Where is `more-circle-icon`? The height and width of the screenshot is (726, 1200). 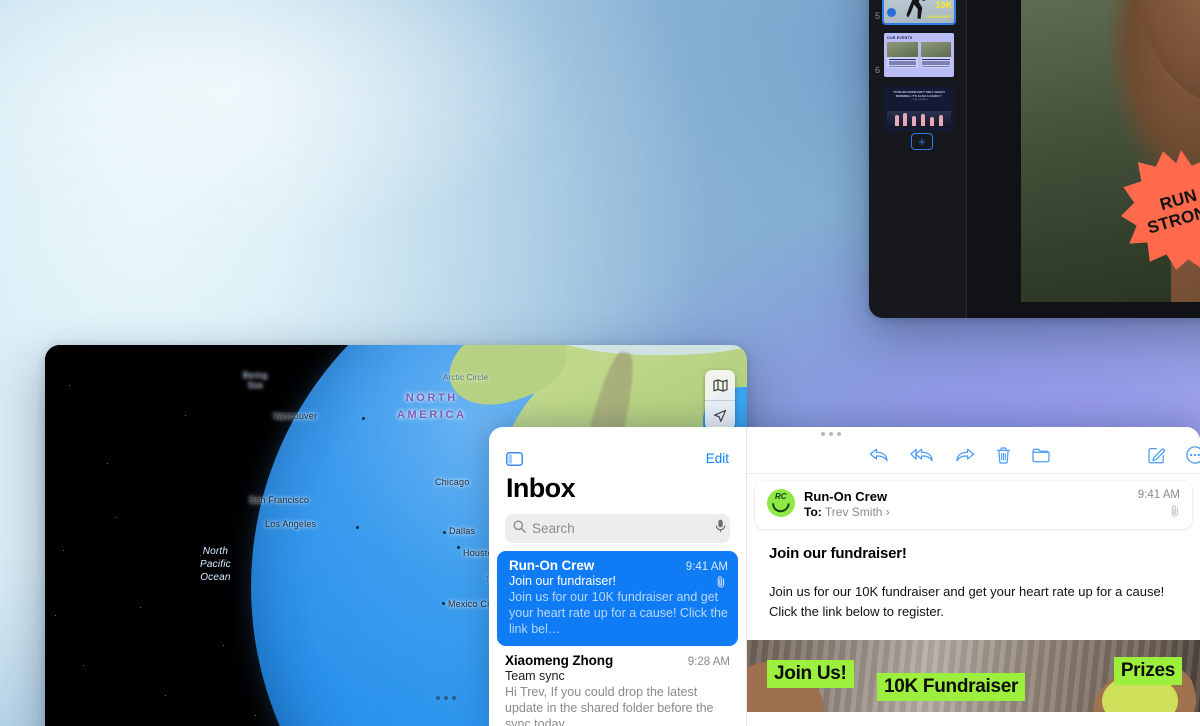 more-circle-icon is located at coordinates (1193, 455).